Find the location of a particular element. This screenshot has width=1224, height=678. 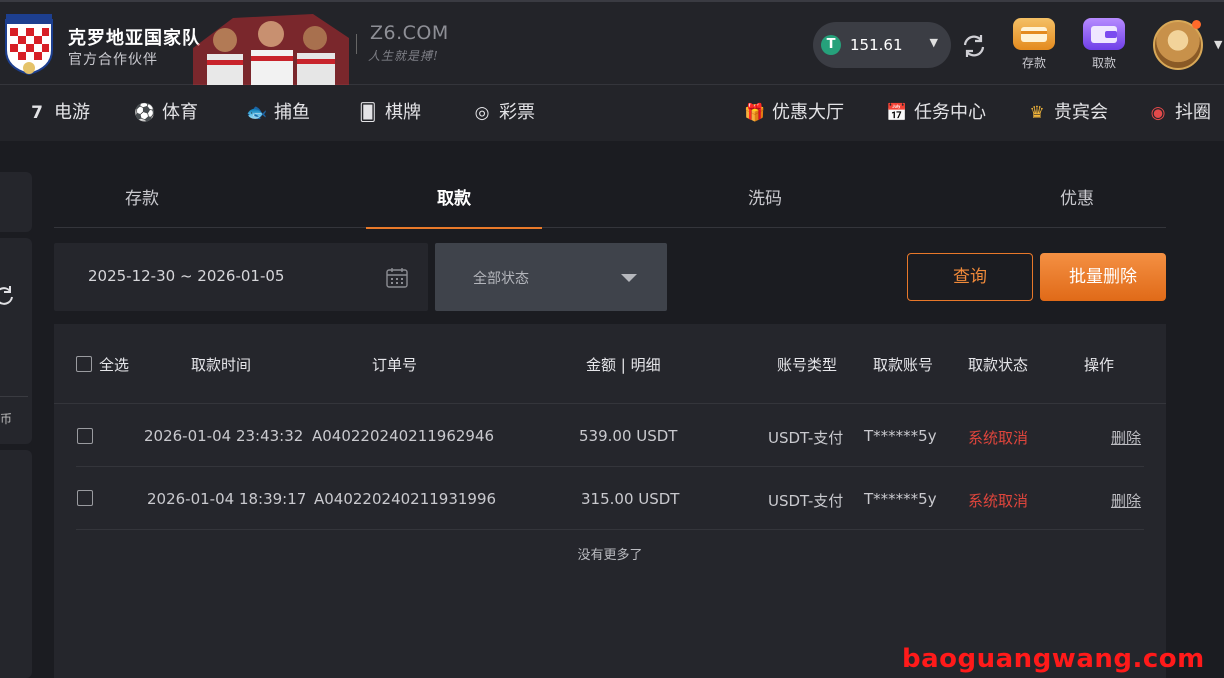

balance-selector: T 151.61 ▼ is located at coordinates (882, 45).